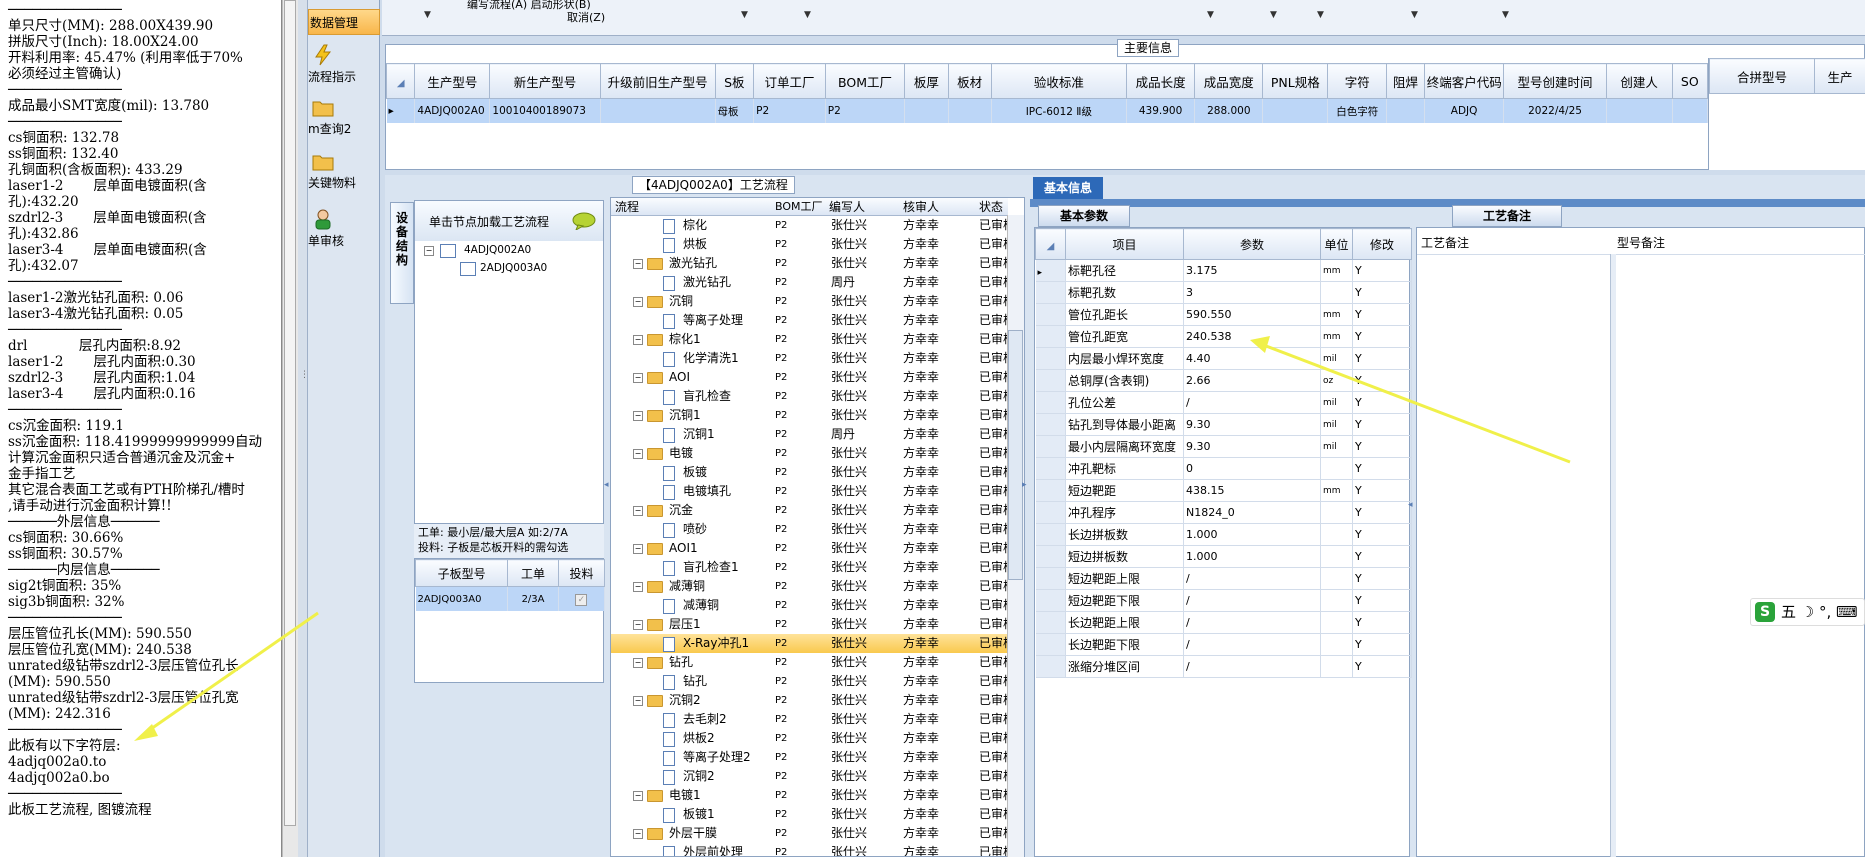  I want to click on param-item: 内层最小焊环宽度, so click(1124, 358).